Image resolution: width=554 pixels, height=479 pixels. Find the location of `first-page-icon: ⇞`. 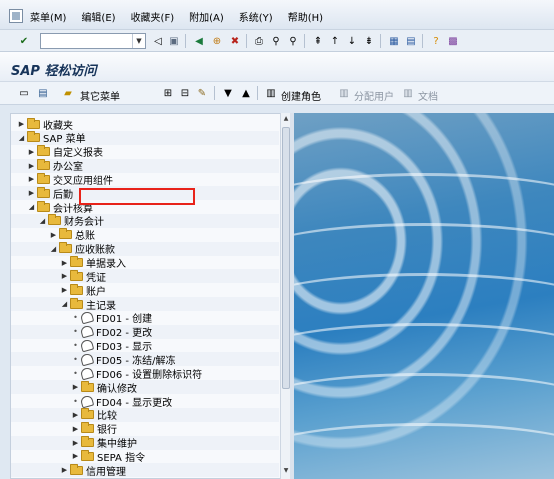

first-page-icon: ⇞ is located at coordinates (318, 41).